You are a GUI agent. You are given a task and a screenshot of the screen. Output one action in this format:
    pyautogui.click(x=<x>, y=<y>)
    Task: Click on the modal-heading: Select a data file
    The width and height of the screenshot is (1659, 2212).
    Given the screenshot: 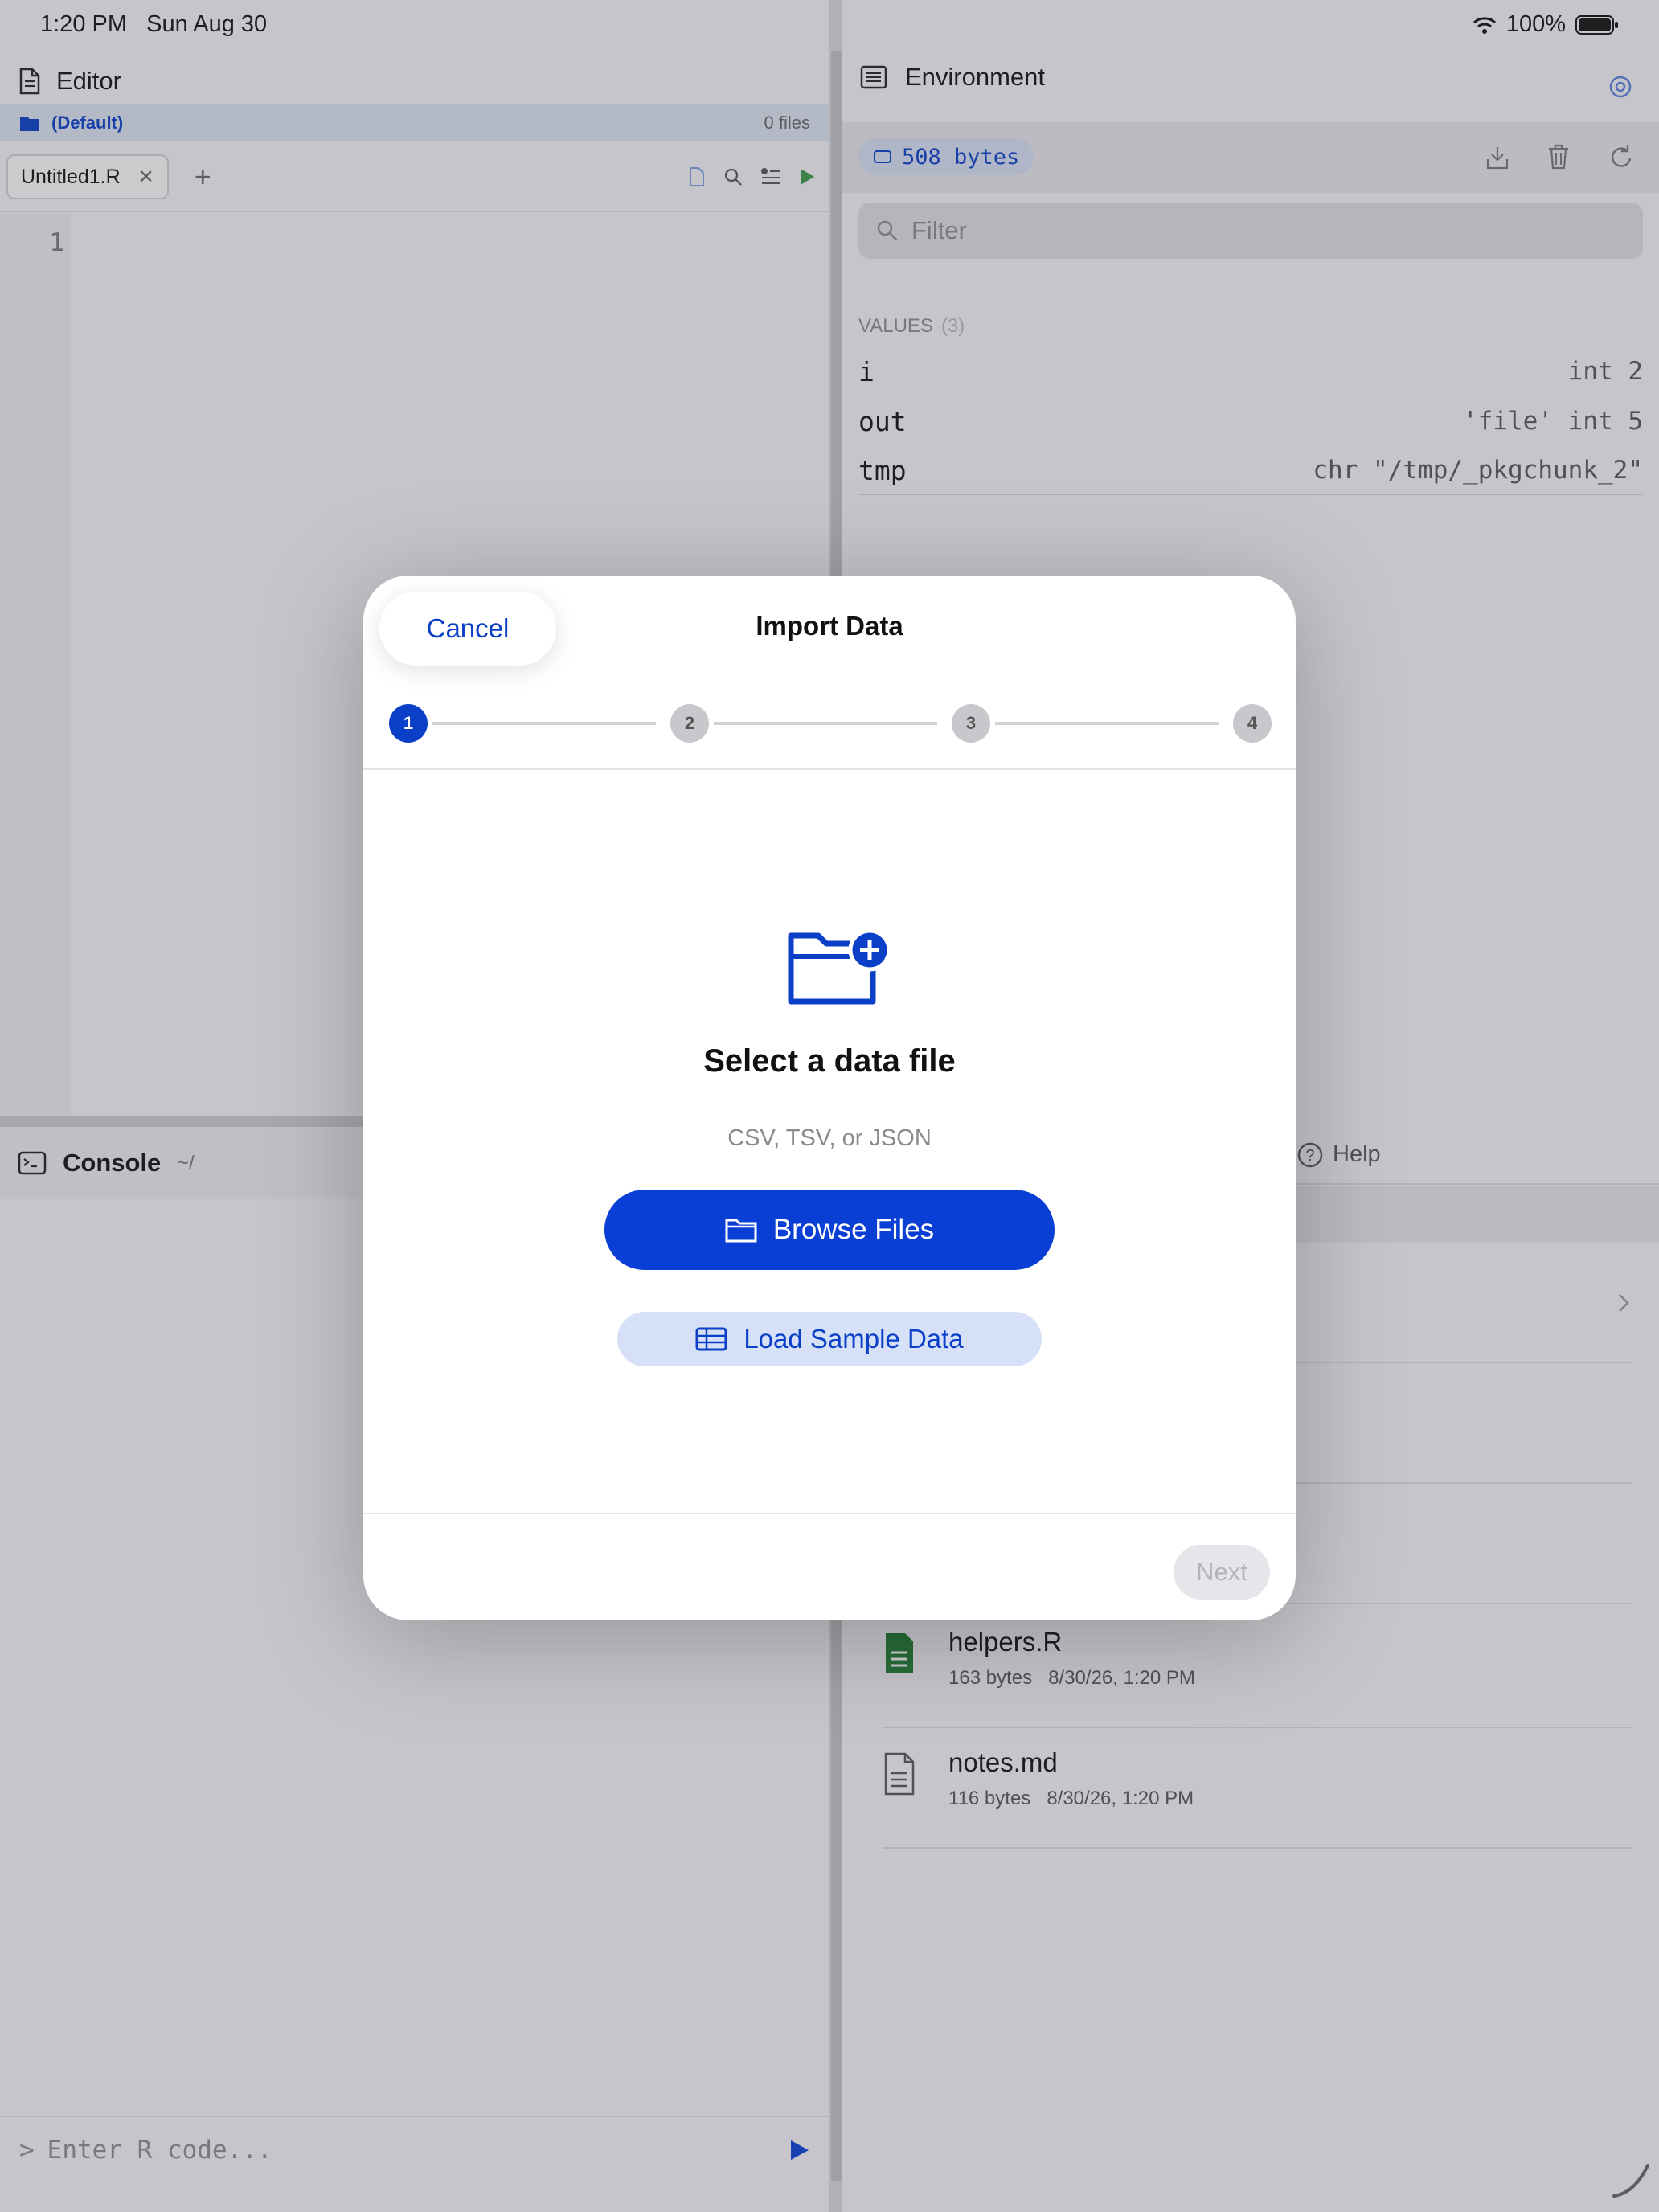 What is the action you would take?
    pyautogui.click(x=829, y=1061)
    